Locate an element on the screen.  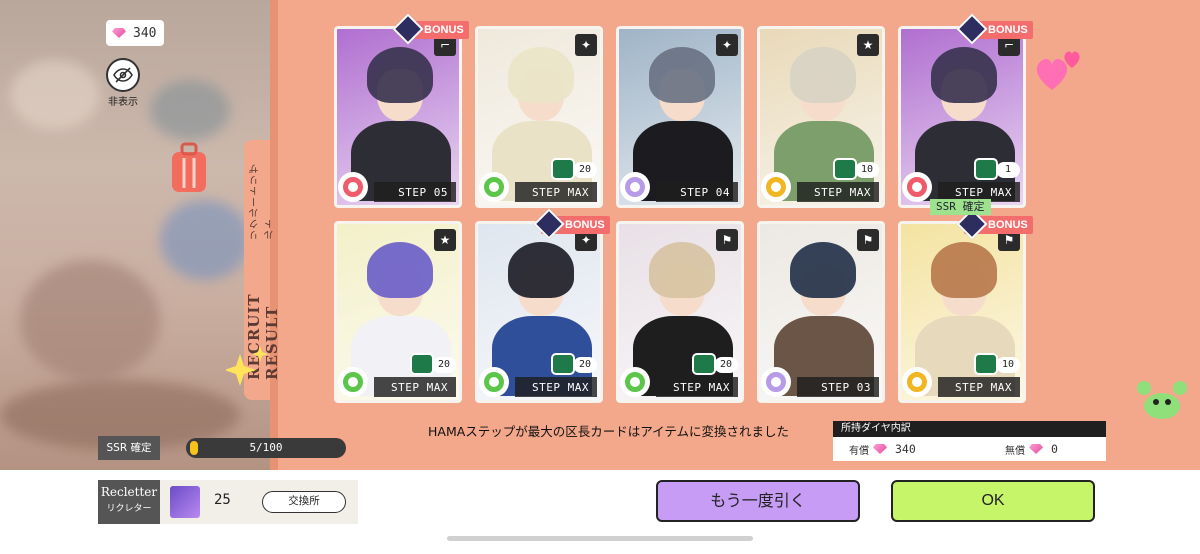
card-step-label: STEP 03 is located at coordinates (838, 387).